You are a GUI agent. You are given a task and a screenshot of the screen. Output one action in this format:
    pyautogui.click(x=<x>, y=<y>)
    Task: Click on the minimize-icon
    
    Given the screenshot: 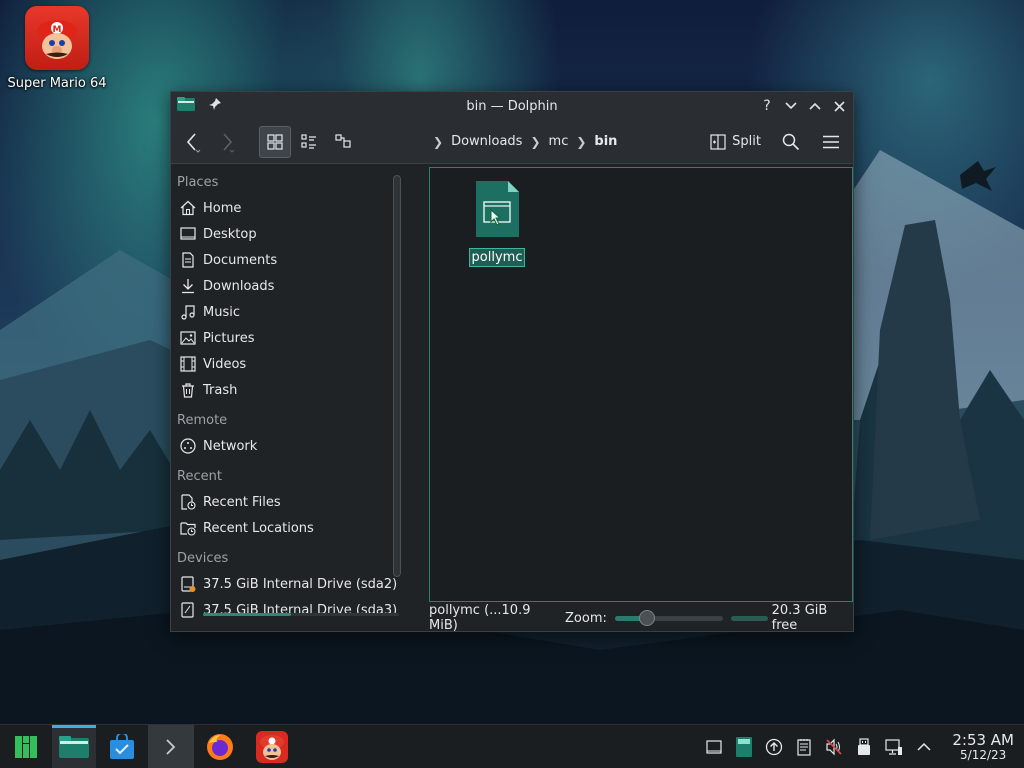 What is the action you would take?
    pyautogui.click(x=791, y=106)
    